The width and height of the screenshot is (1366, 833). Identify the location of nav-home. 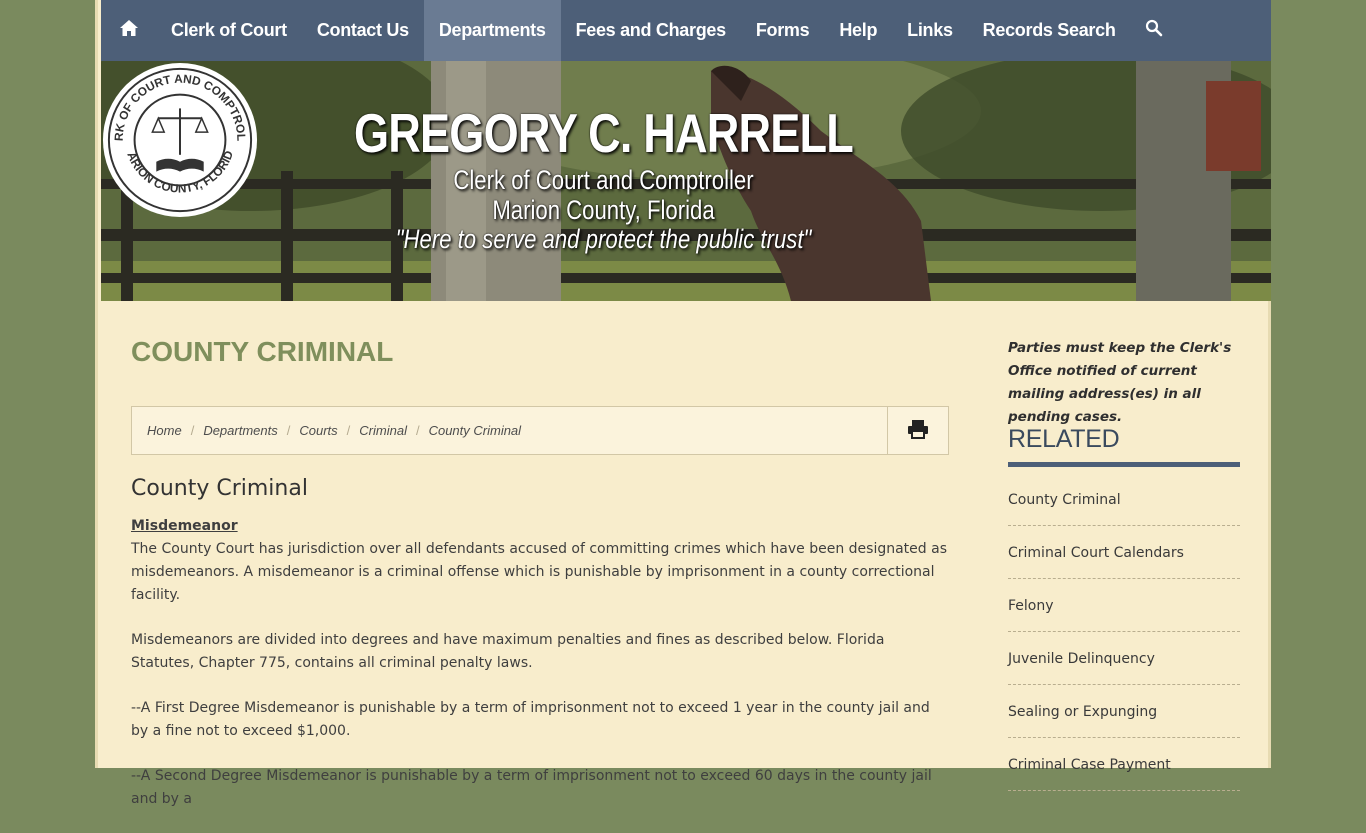
(128, 30).